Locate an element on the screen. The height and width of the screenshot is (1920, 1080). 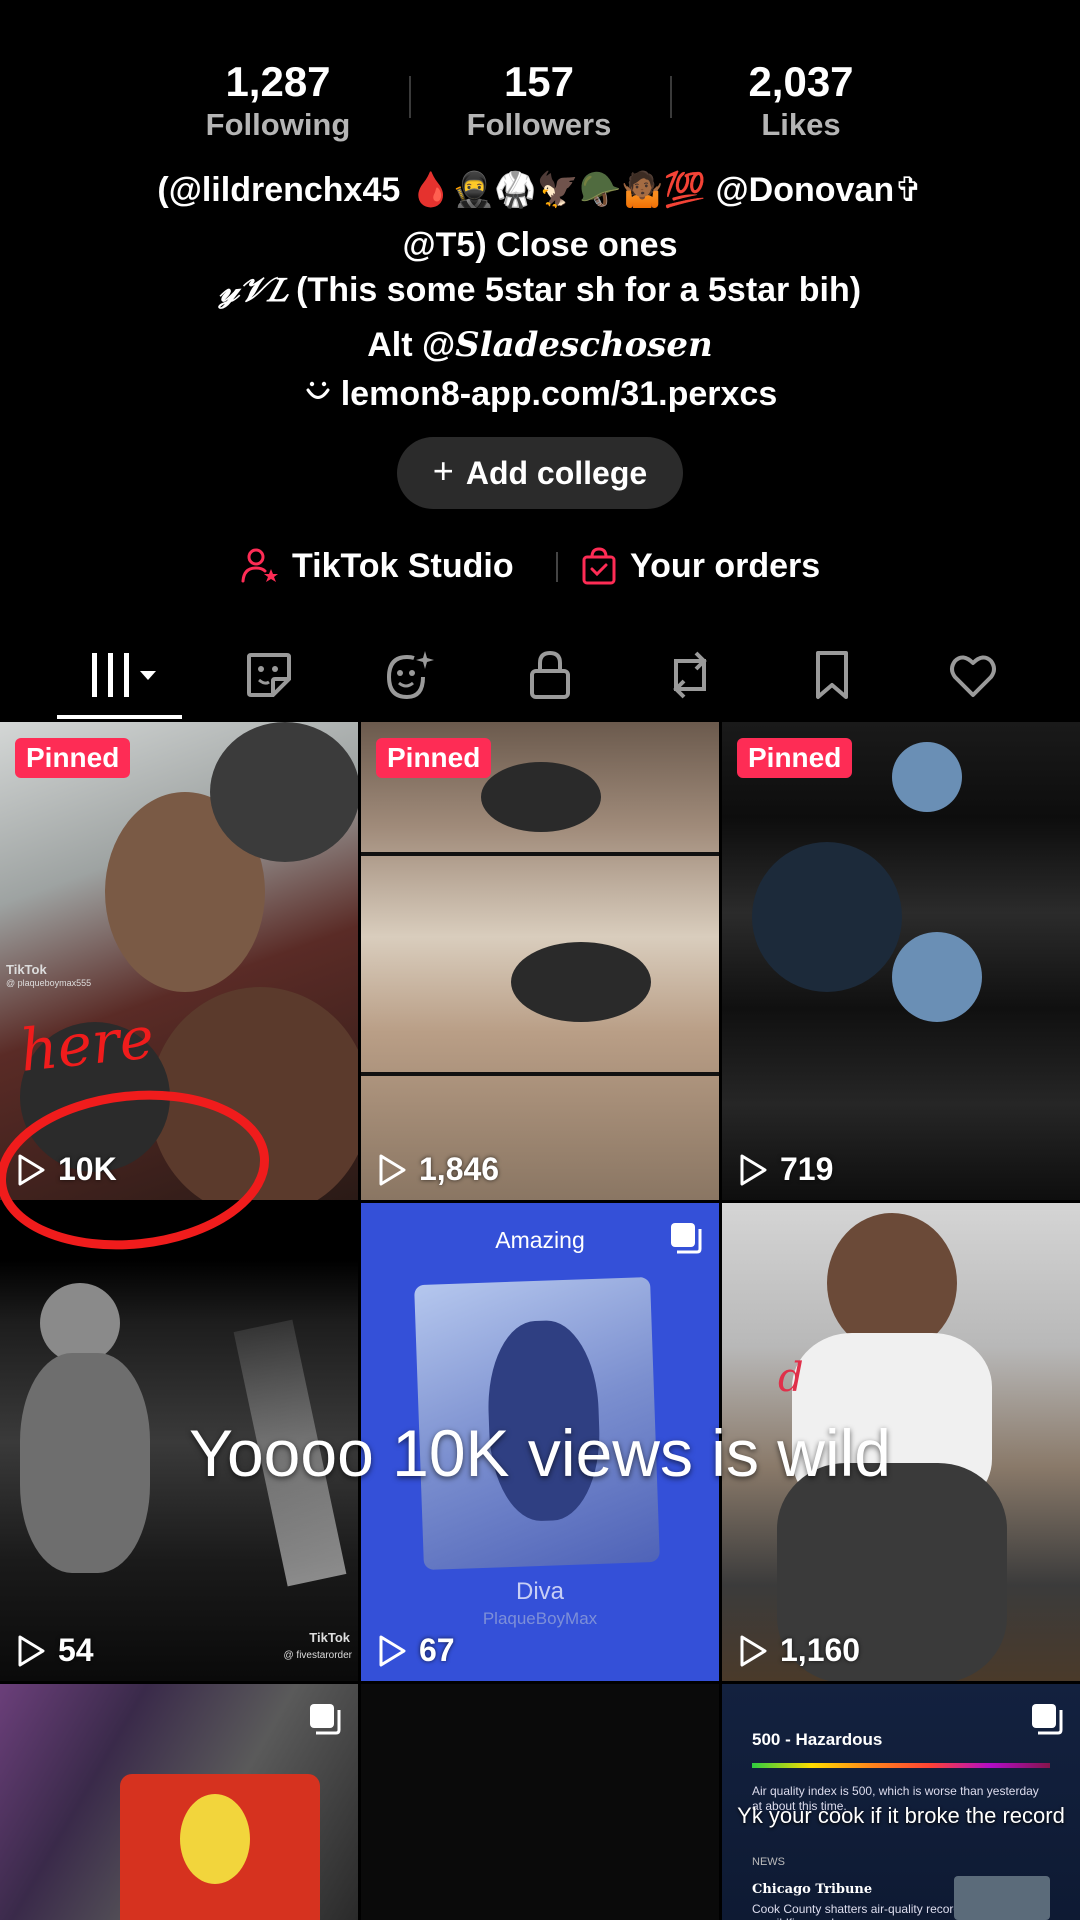
view-count: 1,846 is located at coordinates (438, 1169).